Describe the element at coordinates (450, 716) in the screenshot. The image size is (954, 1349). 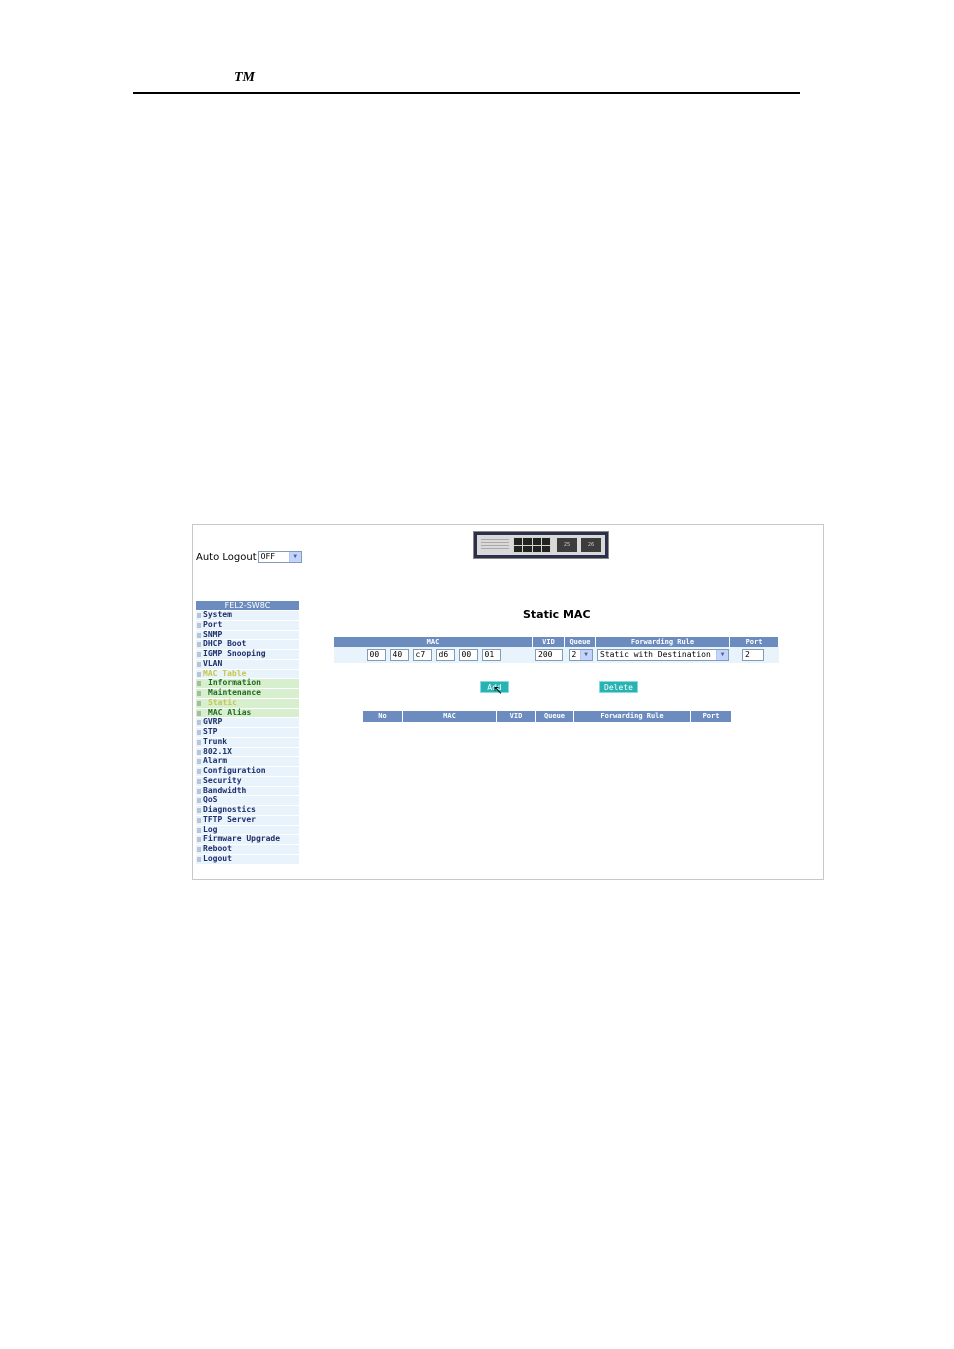
I see `list-header-mac: MAC` at that location.